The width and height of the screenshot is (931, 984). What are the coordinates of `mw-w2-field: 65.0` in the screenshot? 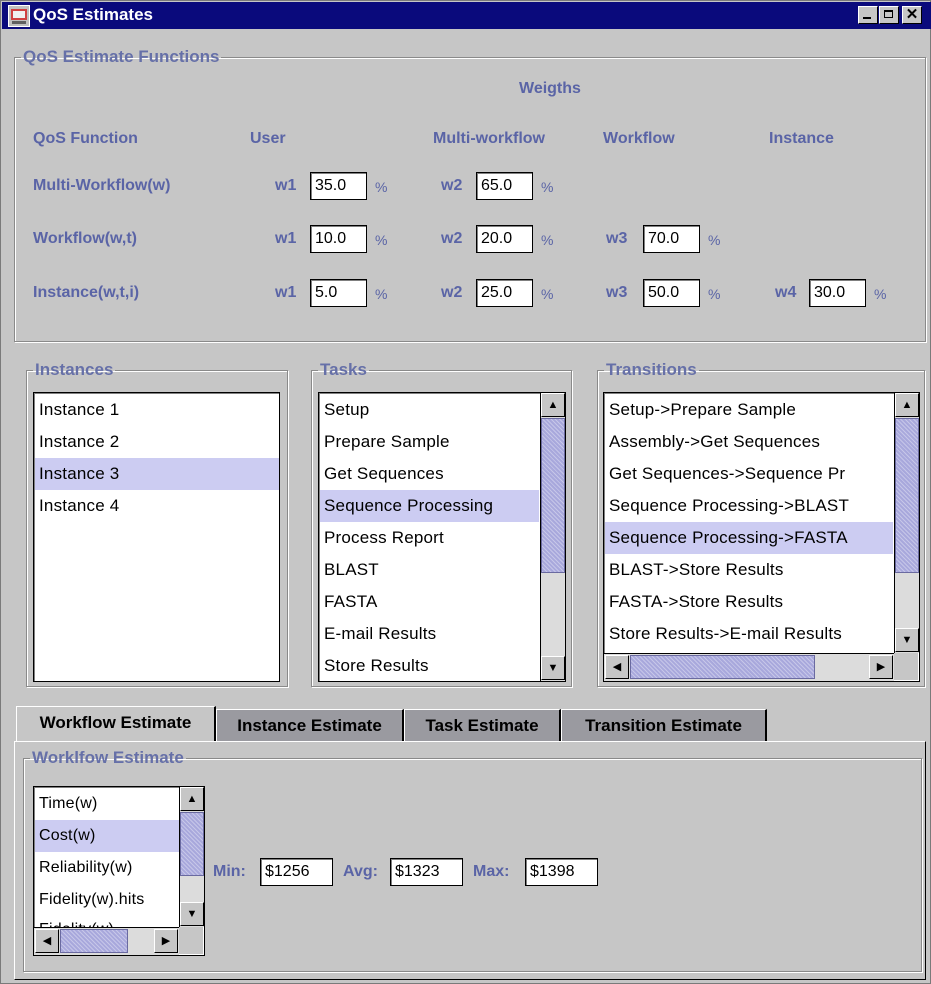 It's located at (504, 186).